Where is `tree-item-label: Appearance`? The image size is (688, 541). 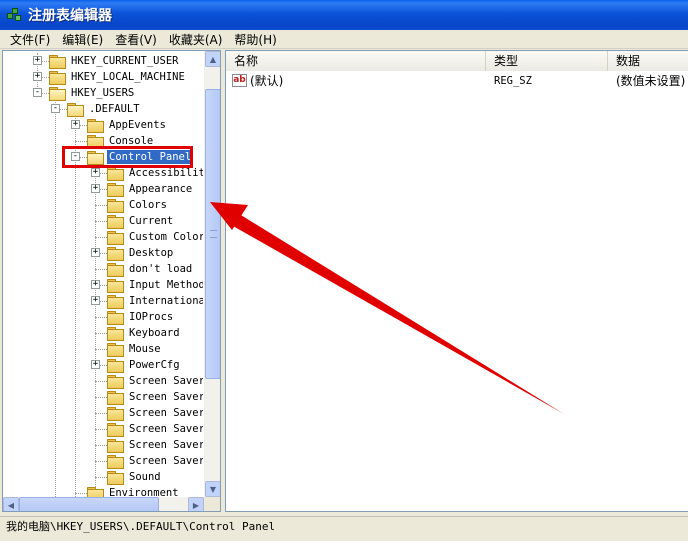
tree-item-label: Appearance is located at coordinates (161, 189).